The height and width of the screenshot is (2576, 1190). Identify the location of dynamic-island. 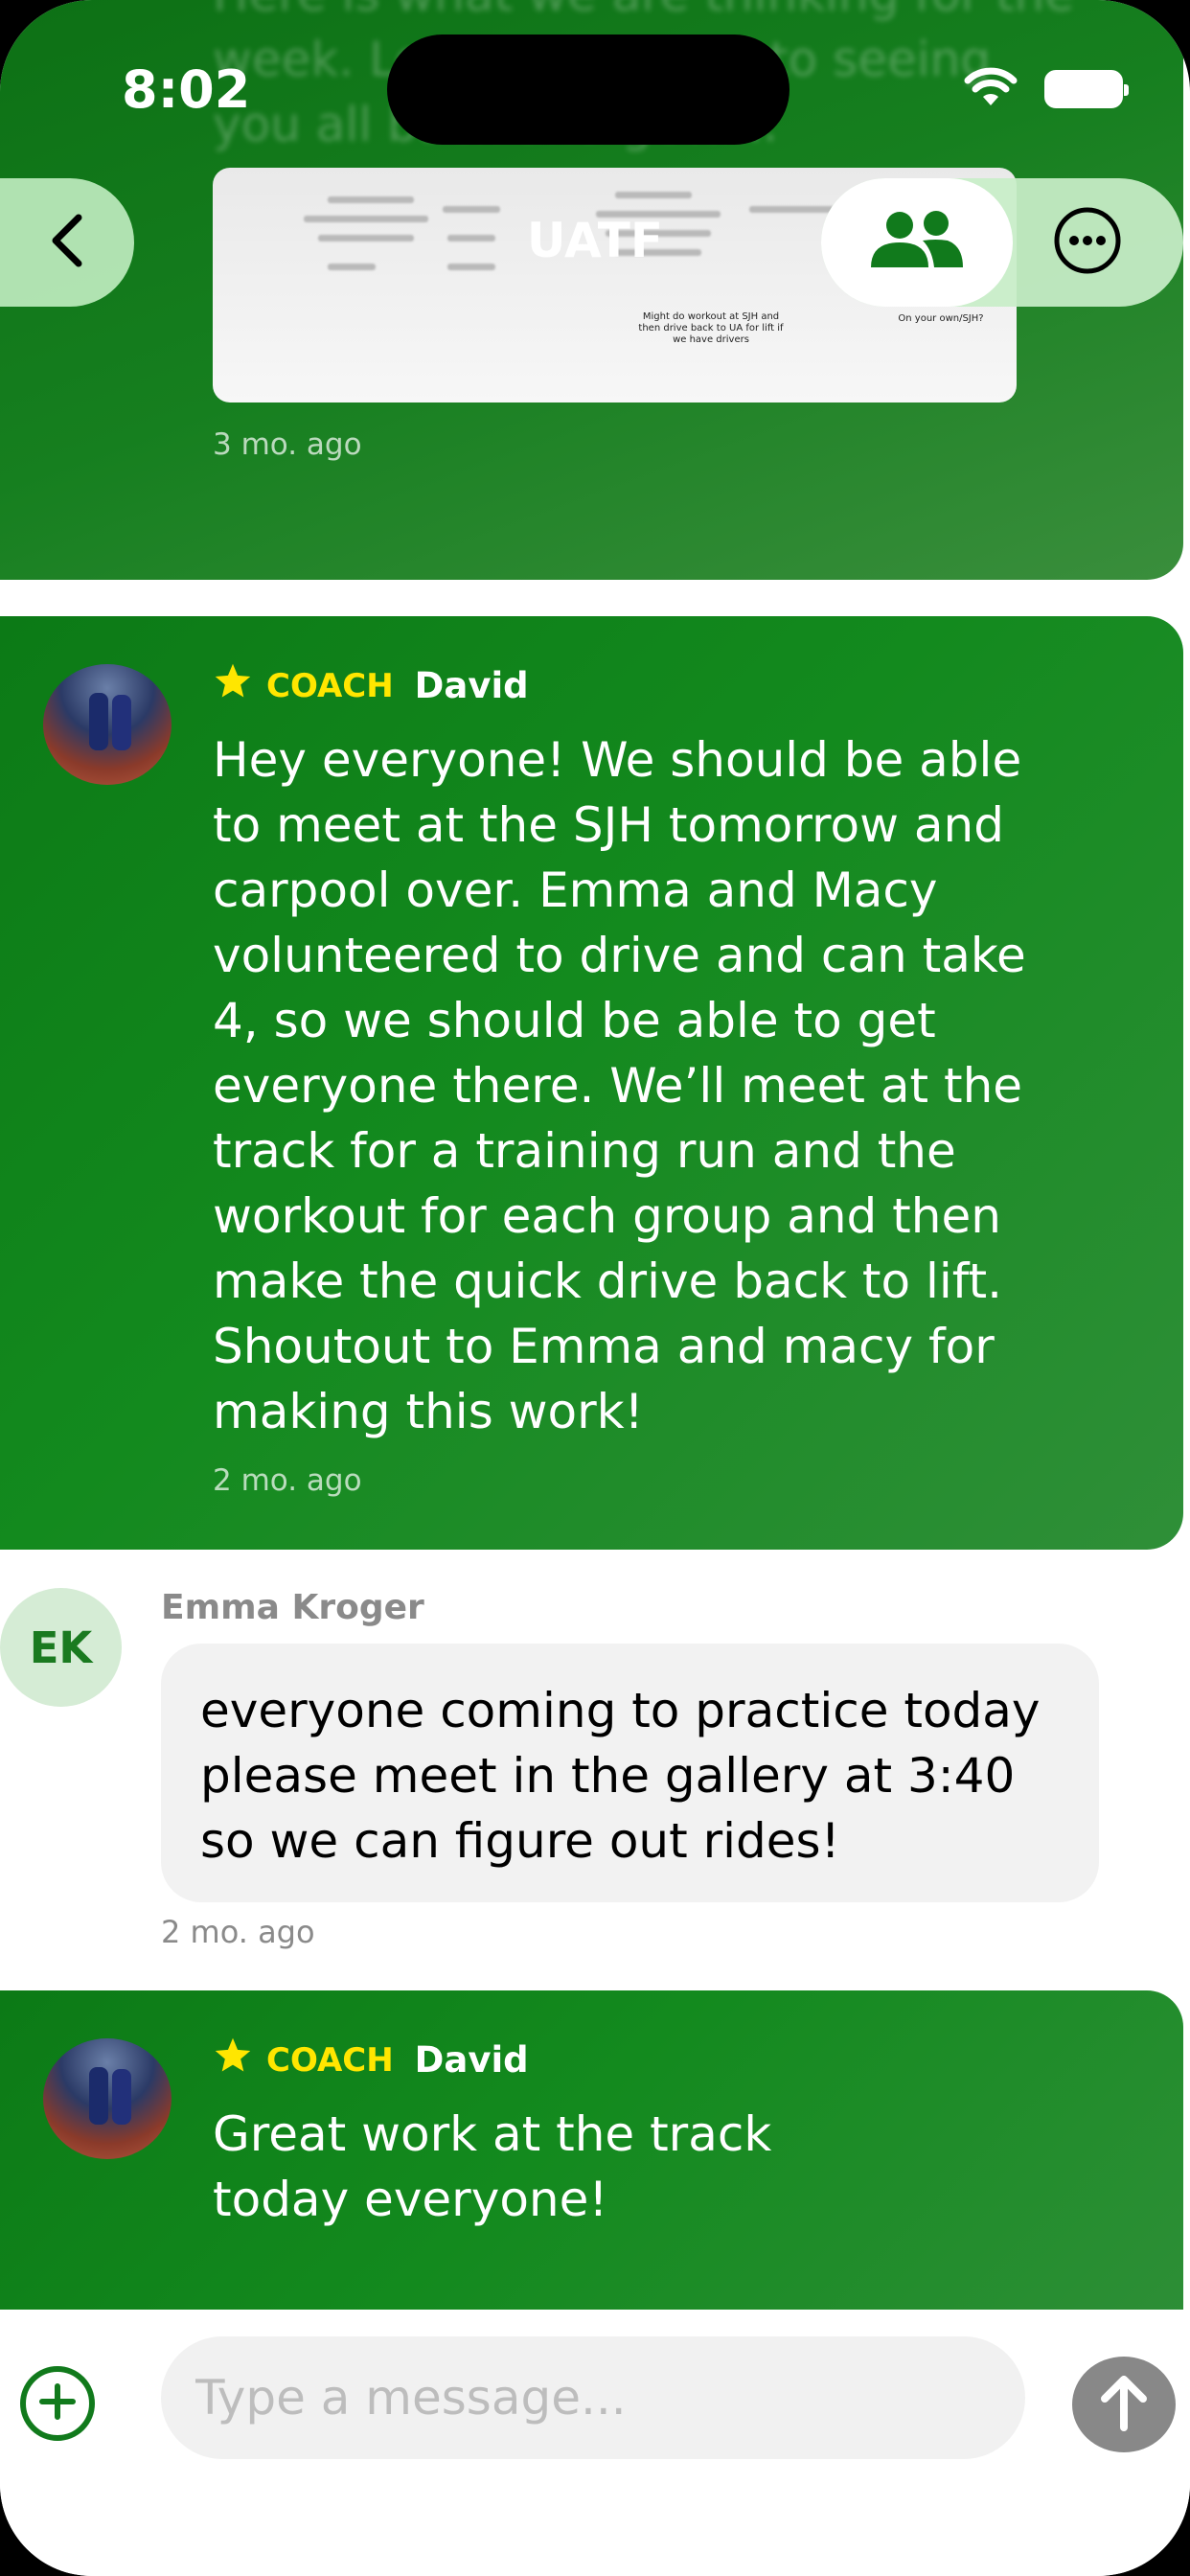
(589, 89).